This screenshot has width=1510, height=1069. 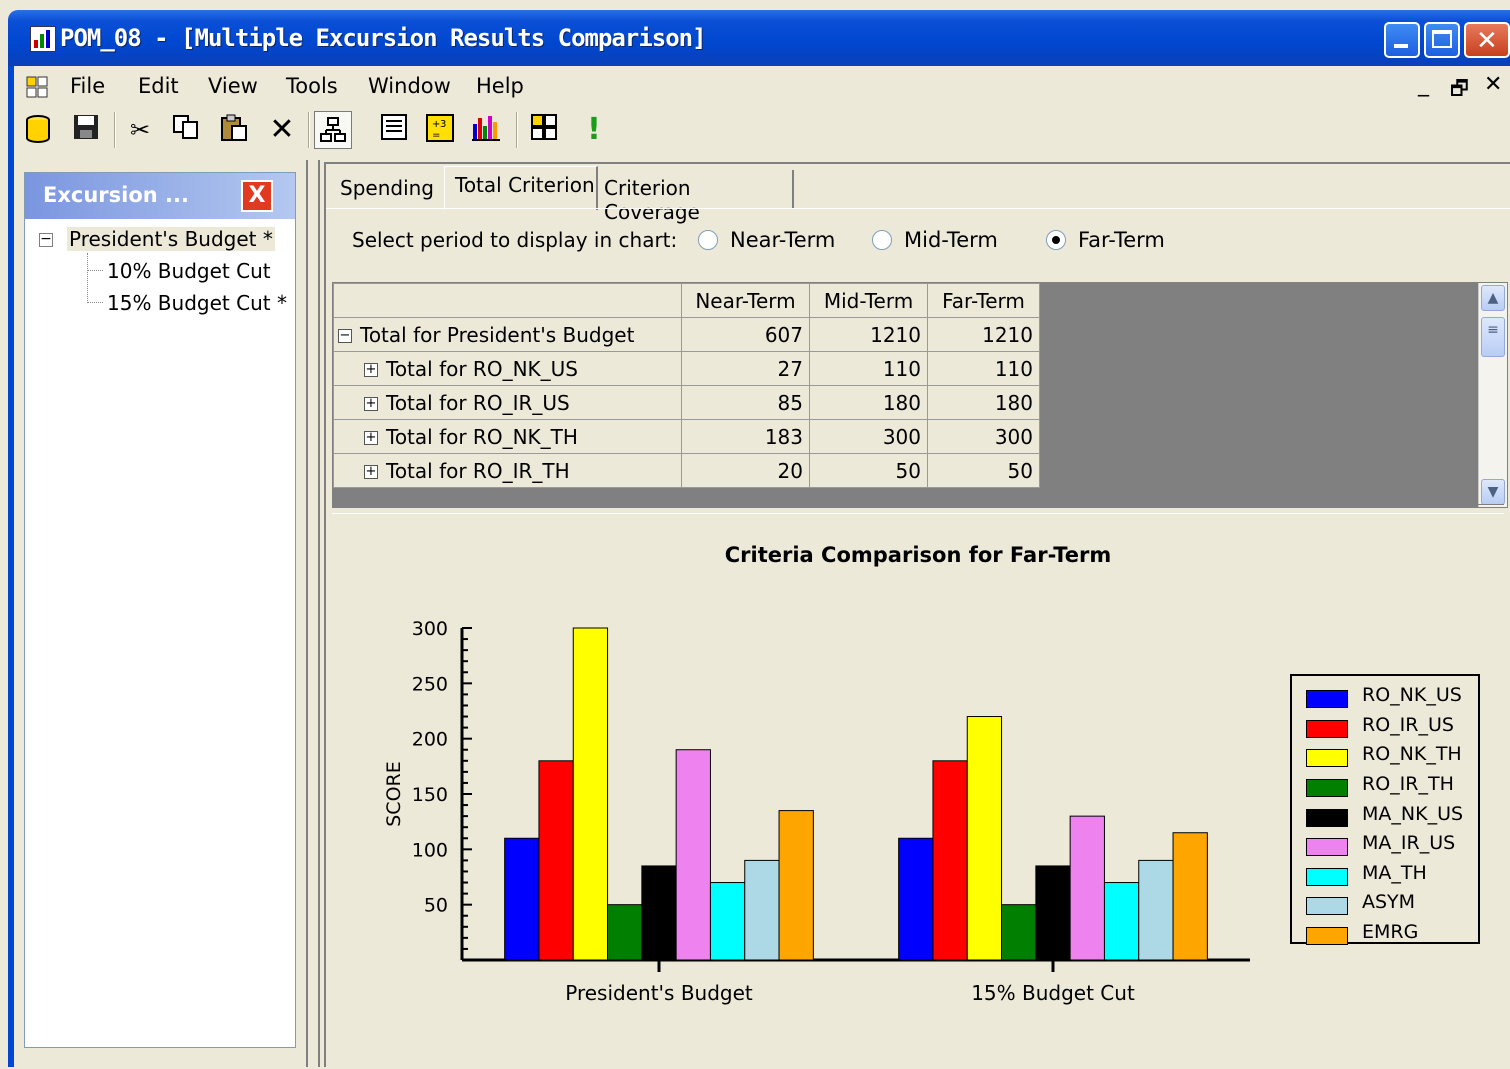 I want to click on panel-splitter, so click(x=313, y=613).